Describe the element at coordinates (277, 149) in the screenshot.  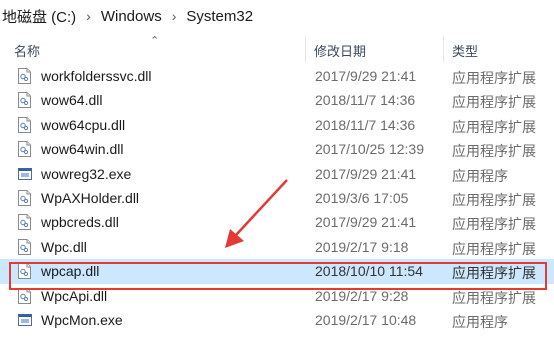
I see `file-row: wow64win.dll 2017/10/25 12:39 应用程序扩展` at that location.